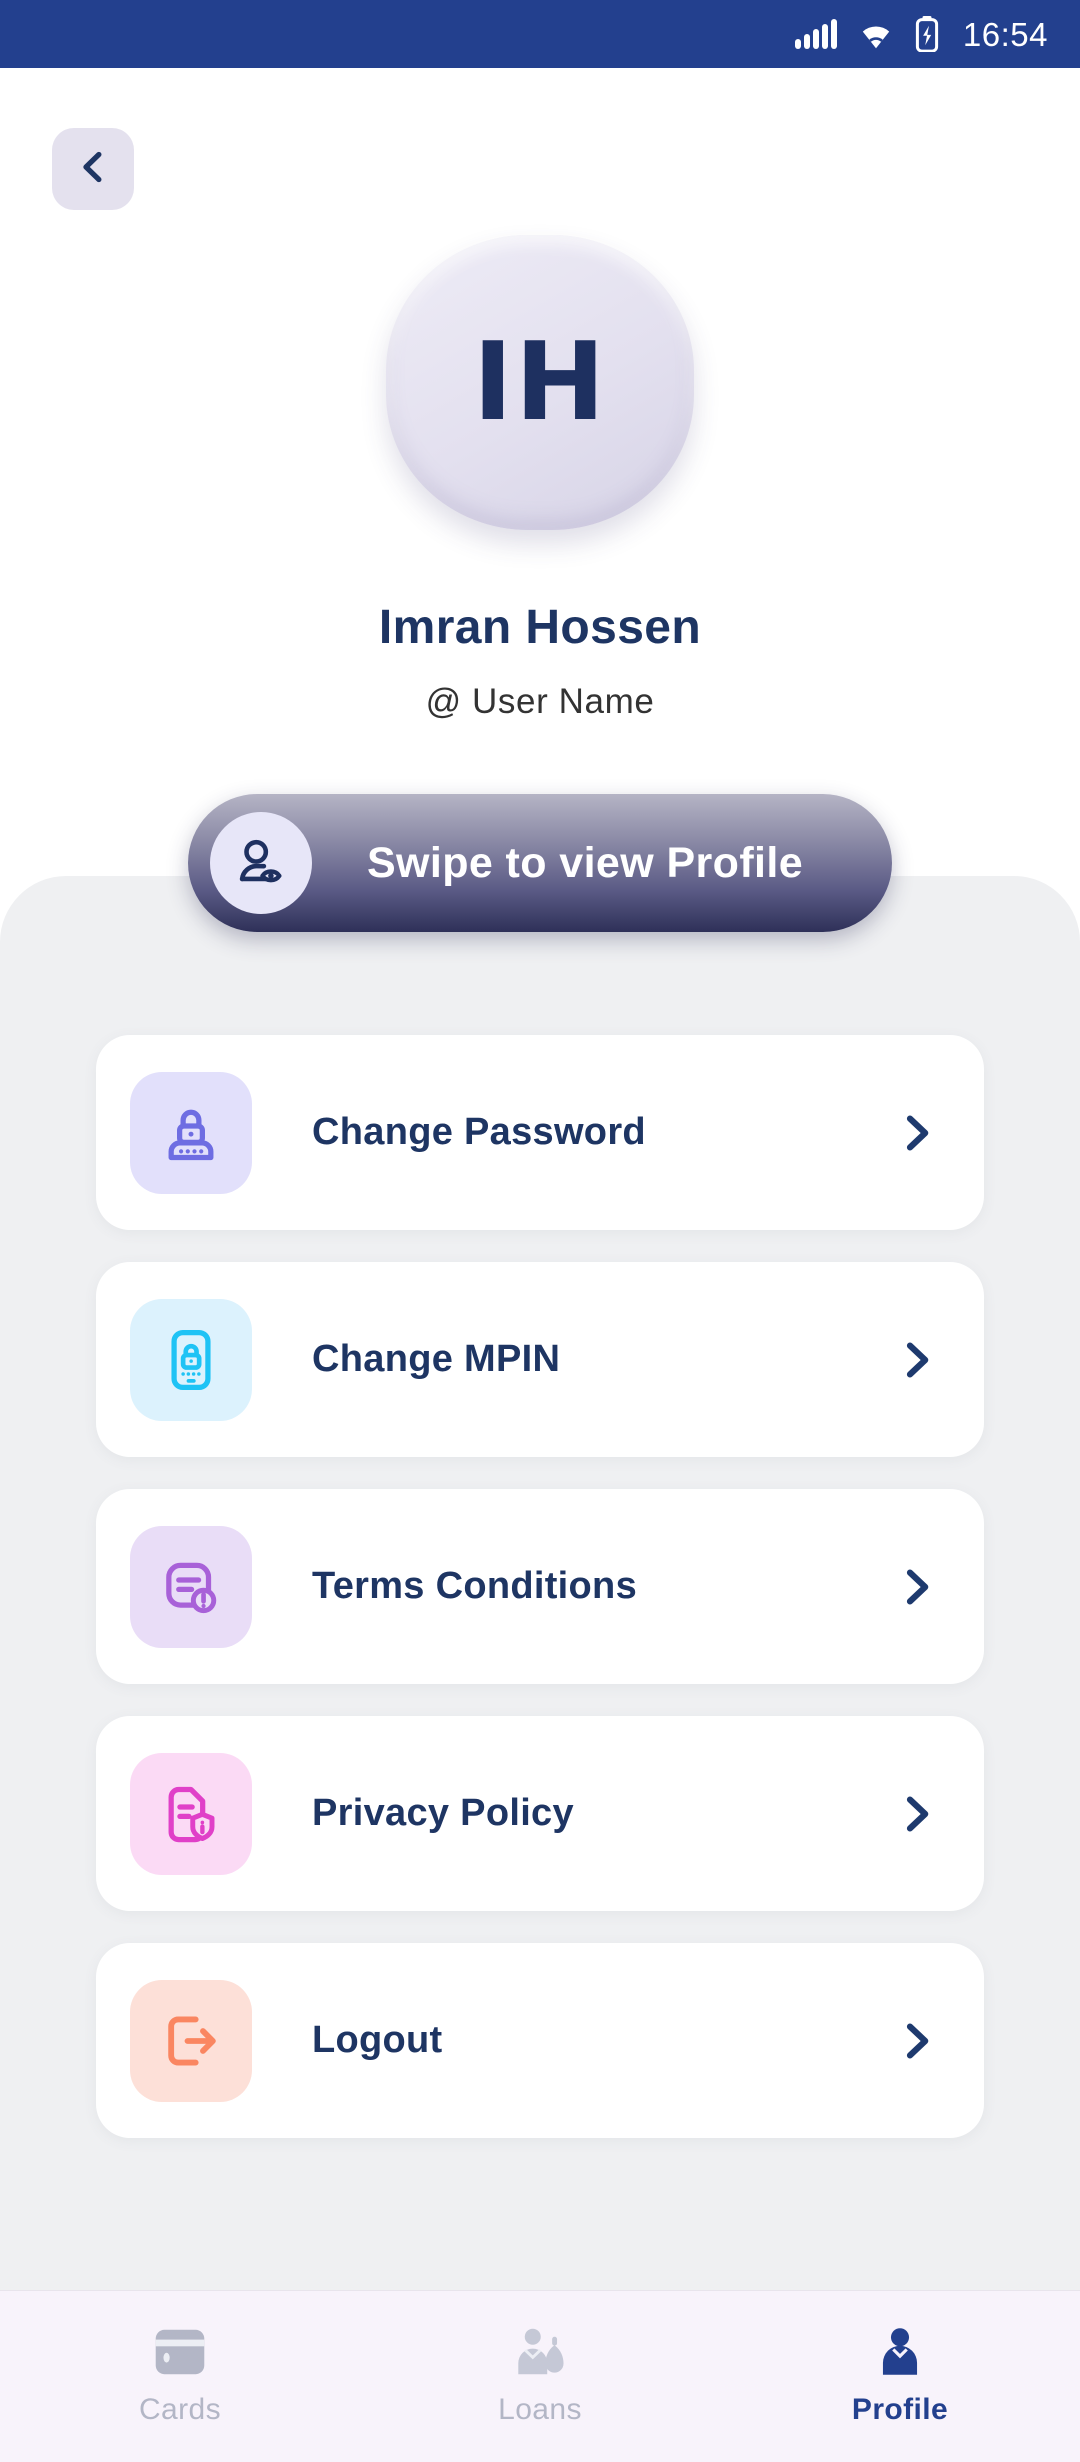  I want to click on menu-item-label: Change Password, so click(479, 1132).